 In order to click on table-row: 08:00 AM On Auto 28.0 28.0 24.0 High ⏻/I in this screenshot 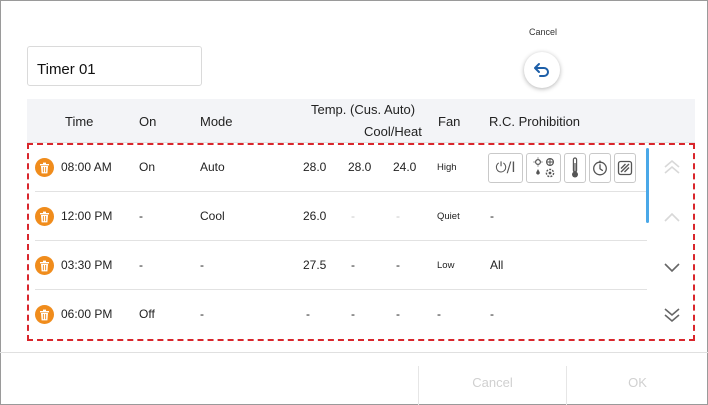, I will do `click(337, 167)`.